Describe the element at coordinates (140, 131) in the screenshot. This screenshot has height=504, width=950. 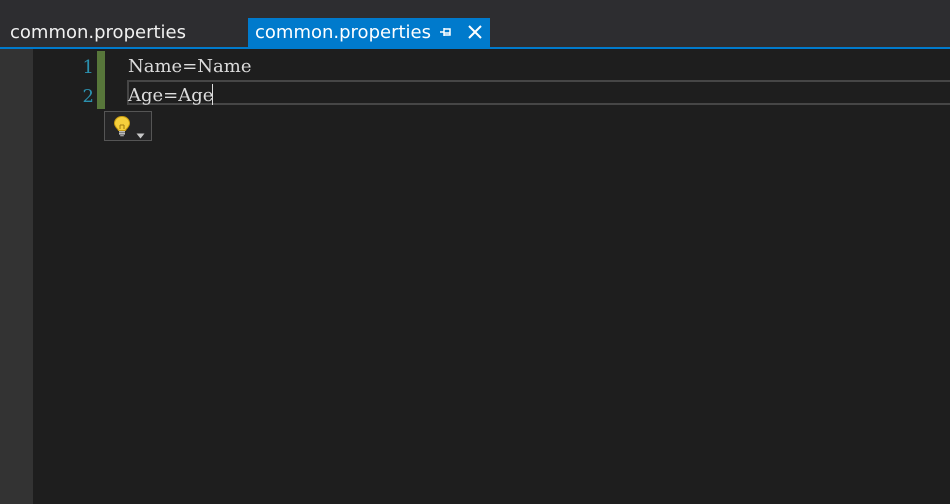
I see `chevron-down-icon` at that location.